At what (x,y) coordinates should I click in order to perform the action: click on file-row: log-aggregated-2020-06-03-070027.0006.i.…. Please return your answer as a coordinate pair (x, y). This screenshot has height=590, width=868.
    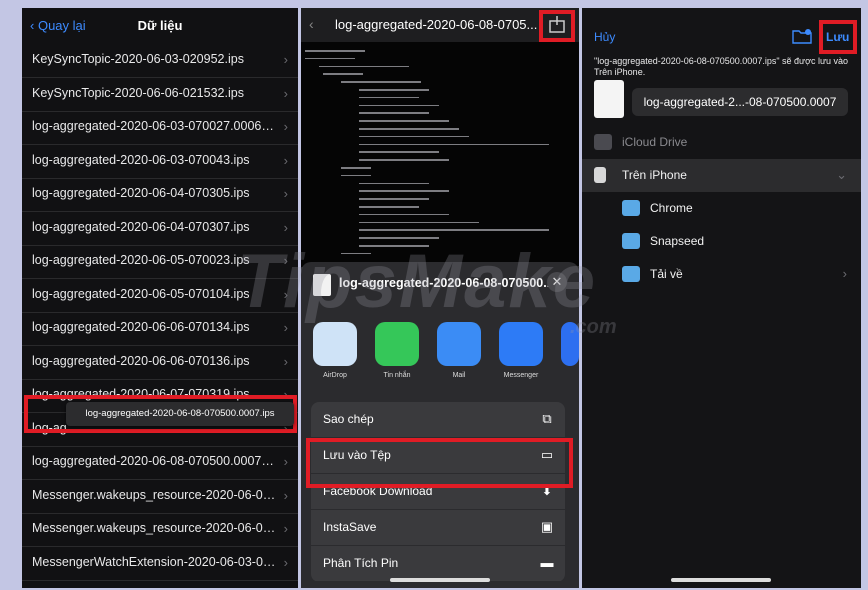
    Looking at the image, I should click on (160, 128).